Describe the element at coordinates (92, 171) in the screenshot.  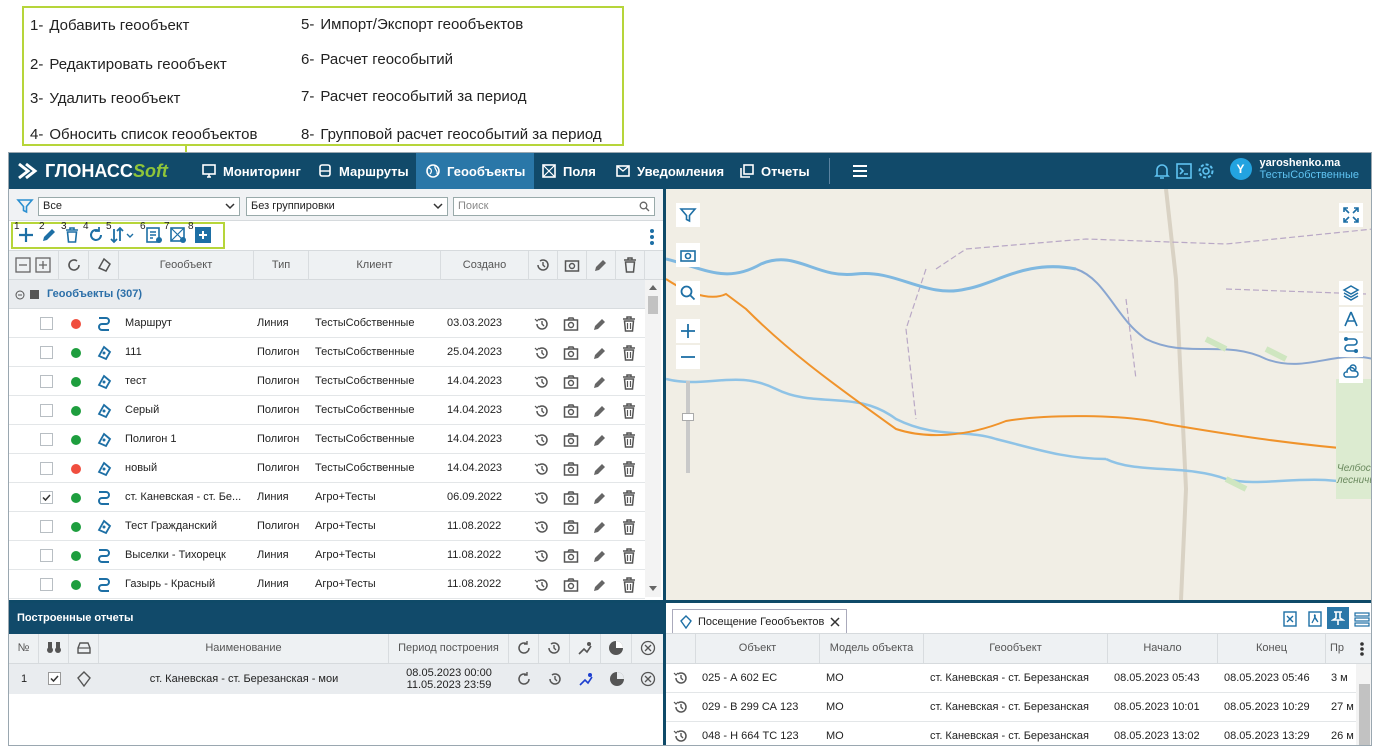
I see `logo: ГЛОНАСС Soft` at that location.